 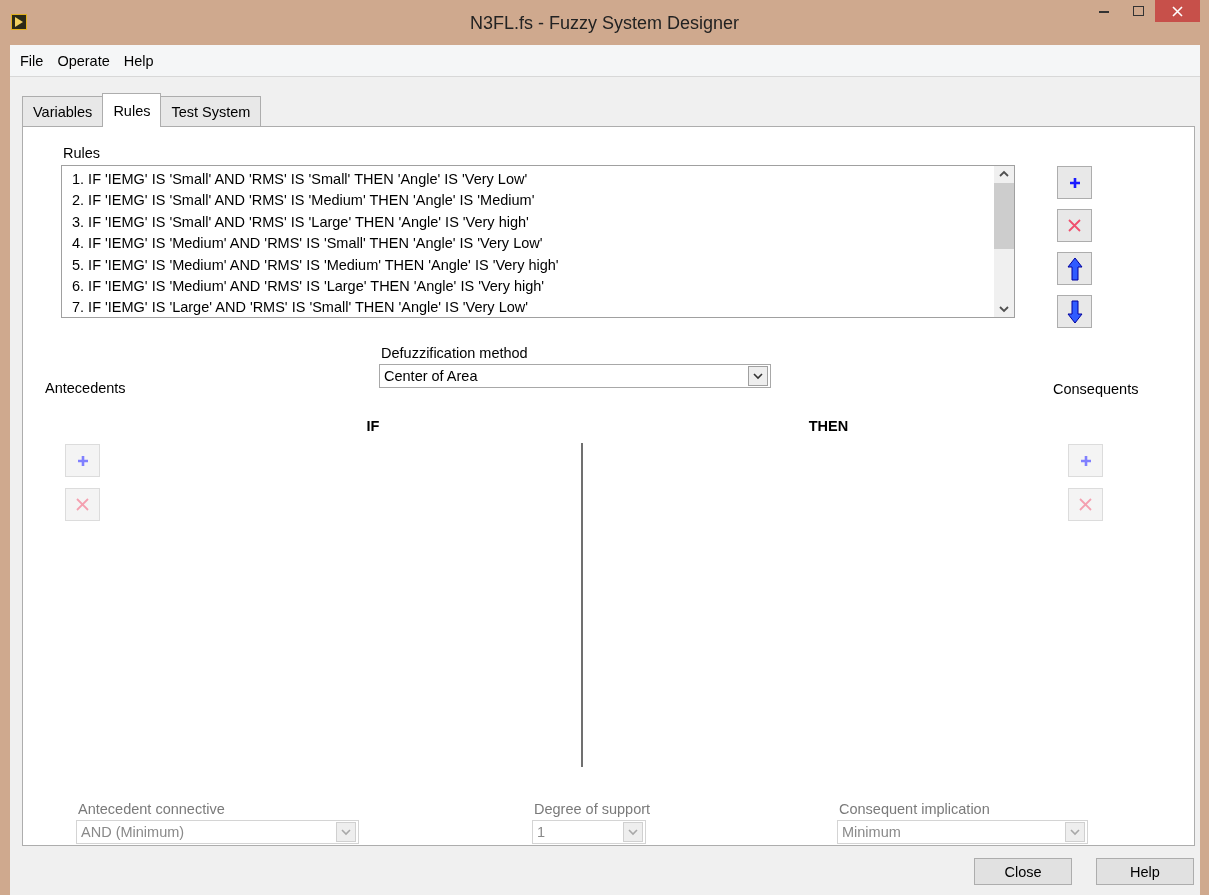 I want to click on up-button, so click(x=1074, y=268).